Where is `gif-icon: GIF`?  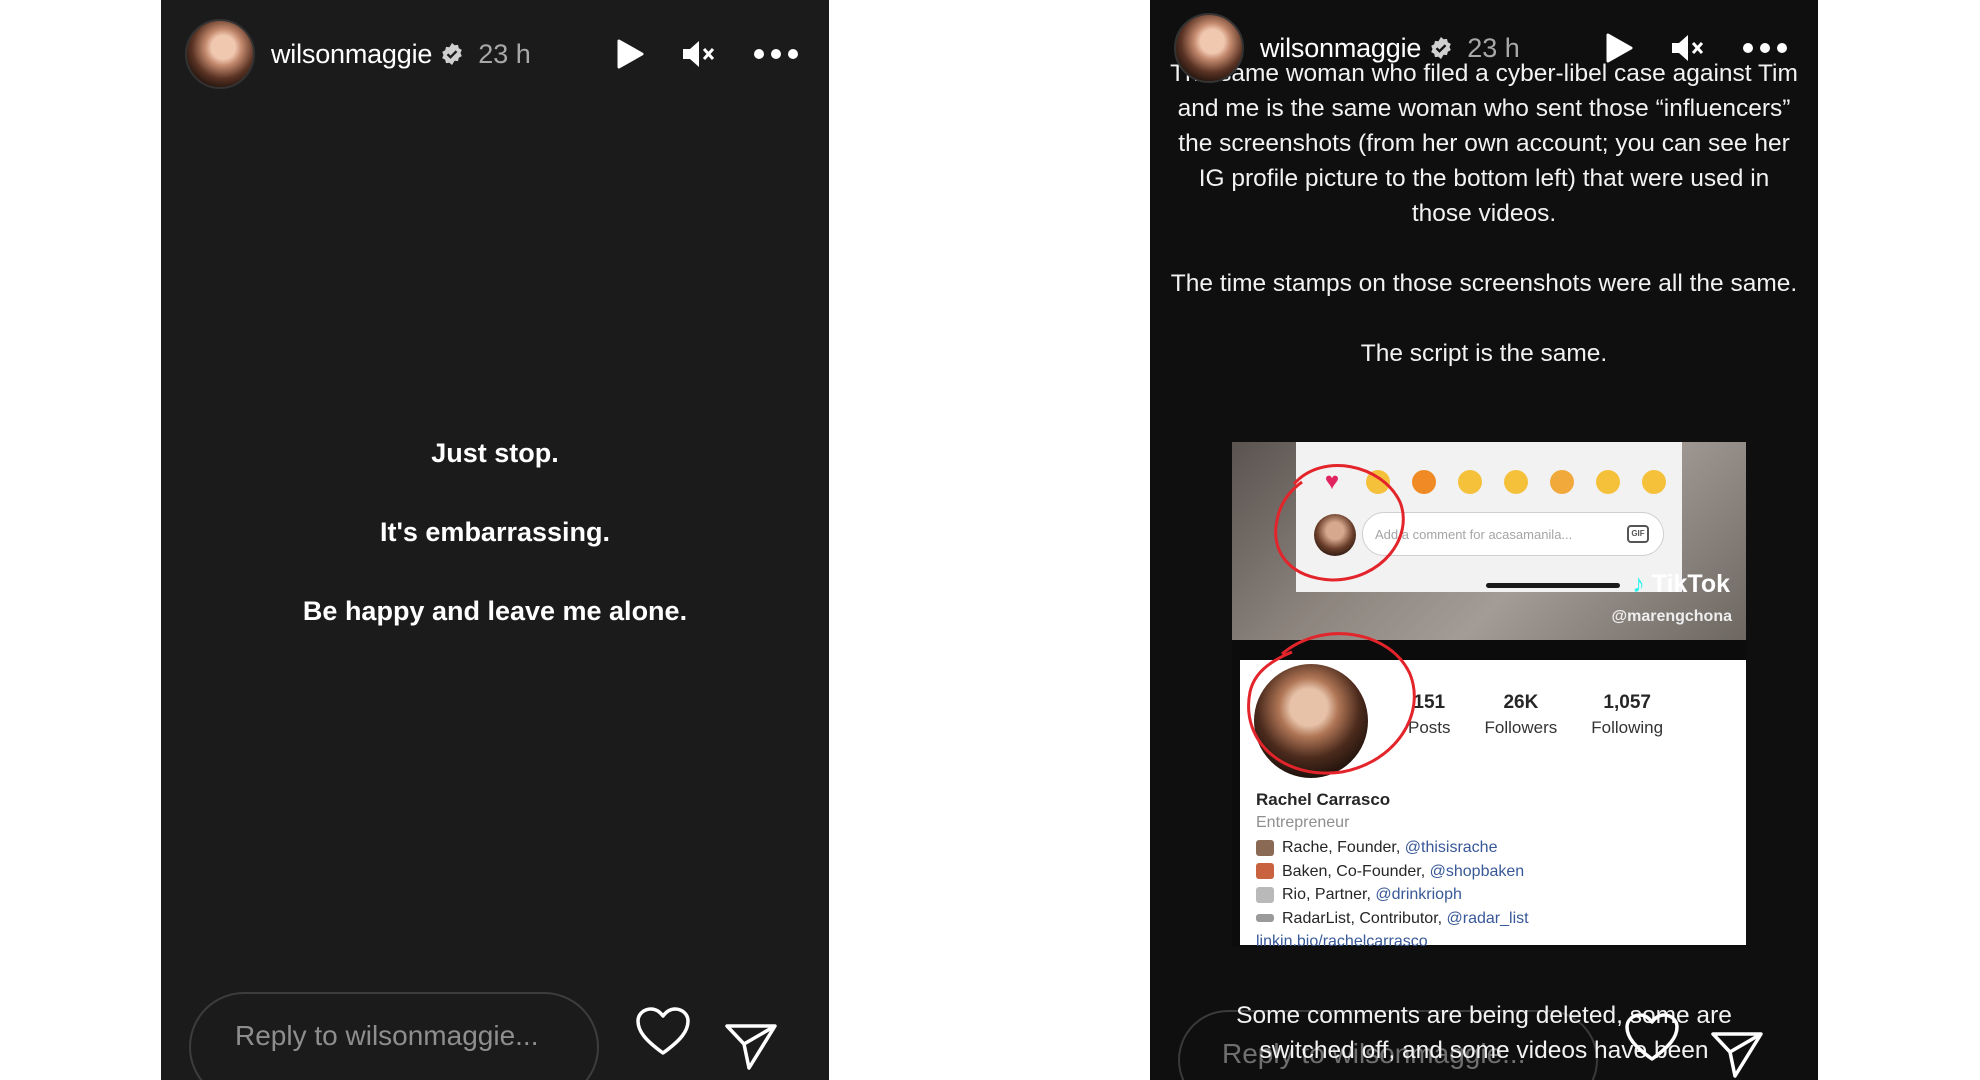 gif-icon: GIF is located at coordinates (1638, 534).